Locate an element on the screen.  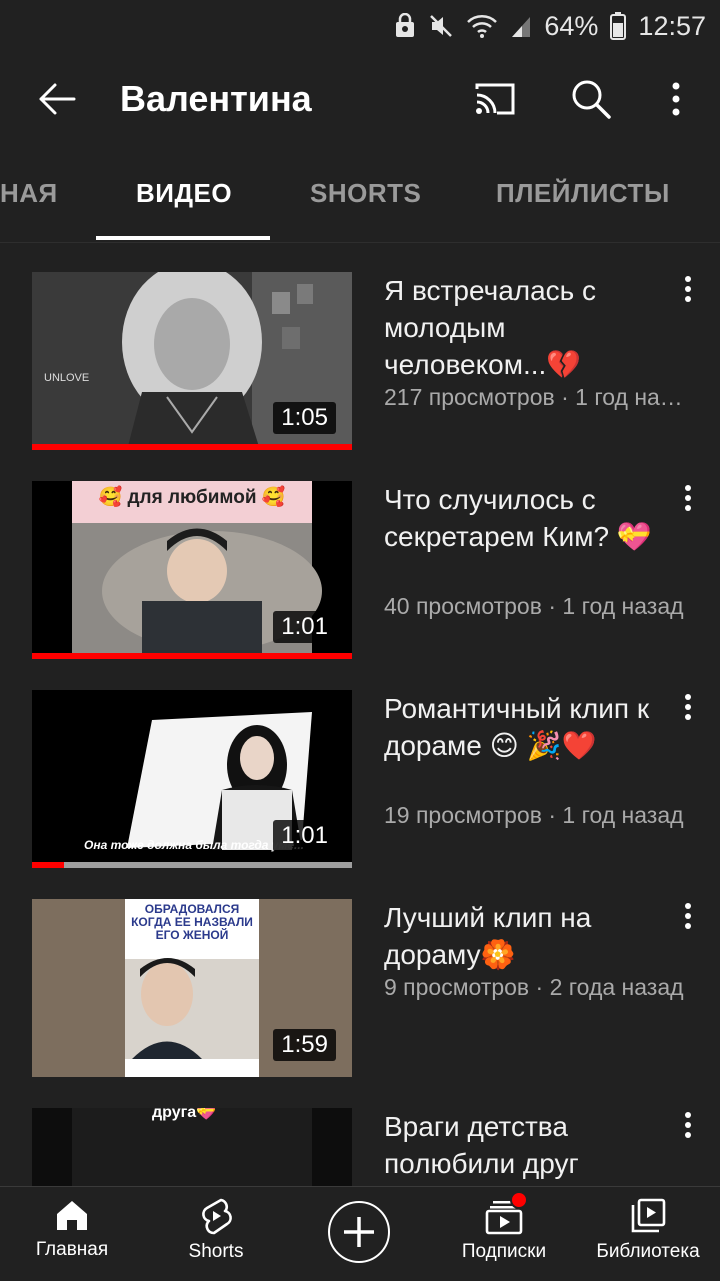
video-meta: 19 просмотров · 1 год назад is located at coordinates (534, 815).